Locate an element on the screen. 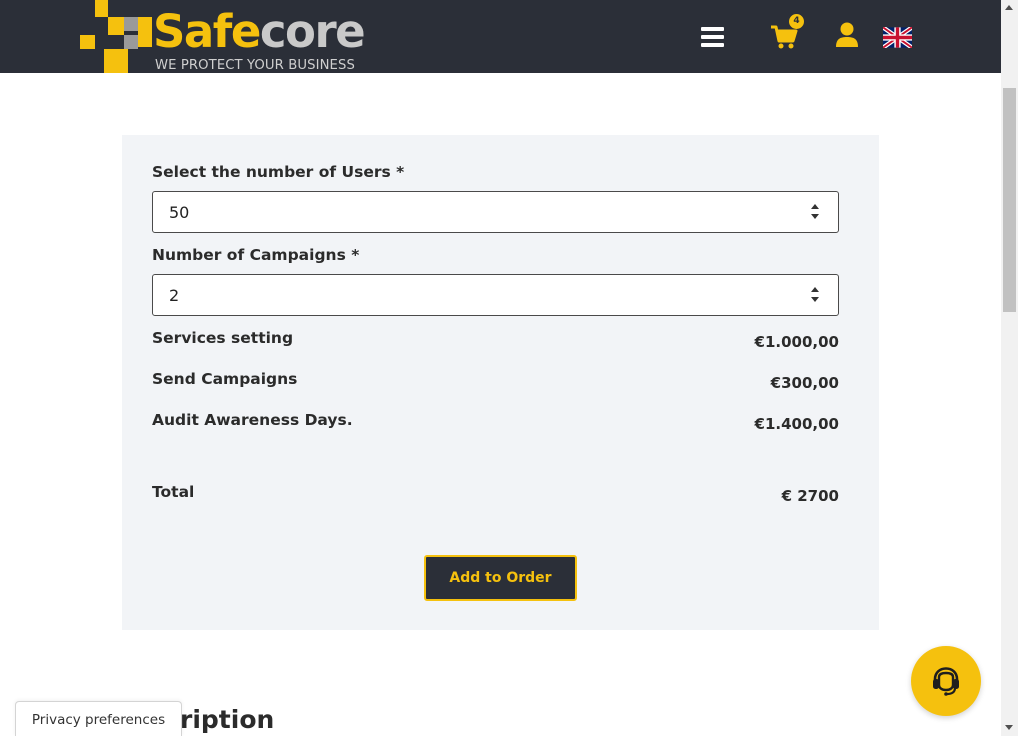 The height and width of the screenshot is (736, 1018). user-icon is located at coordinates (847, 35).